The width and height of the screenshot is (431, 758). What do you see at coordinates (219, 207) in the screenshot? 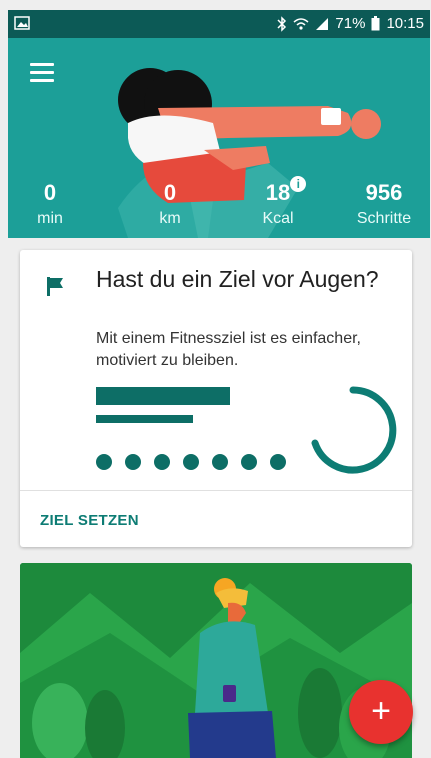
I see `daily-stats: 0 min 0 km 18 i Kcal 956 Schritte` at bounding box center [219, 207].